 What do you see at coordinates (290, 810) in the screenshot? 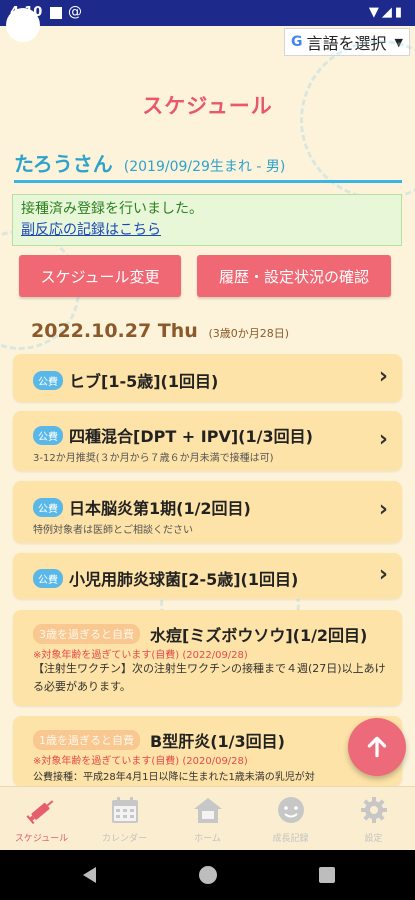
I see `baby-face-icon` at bounding box center [290, 810].